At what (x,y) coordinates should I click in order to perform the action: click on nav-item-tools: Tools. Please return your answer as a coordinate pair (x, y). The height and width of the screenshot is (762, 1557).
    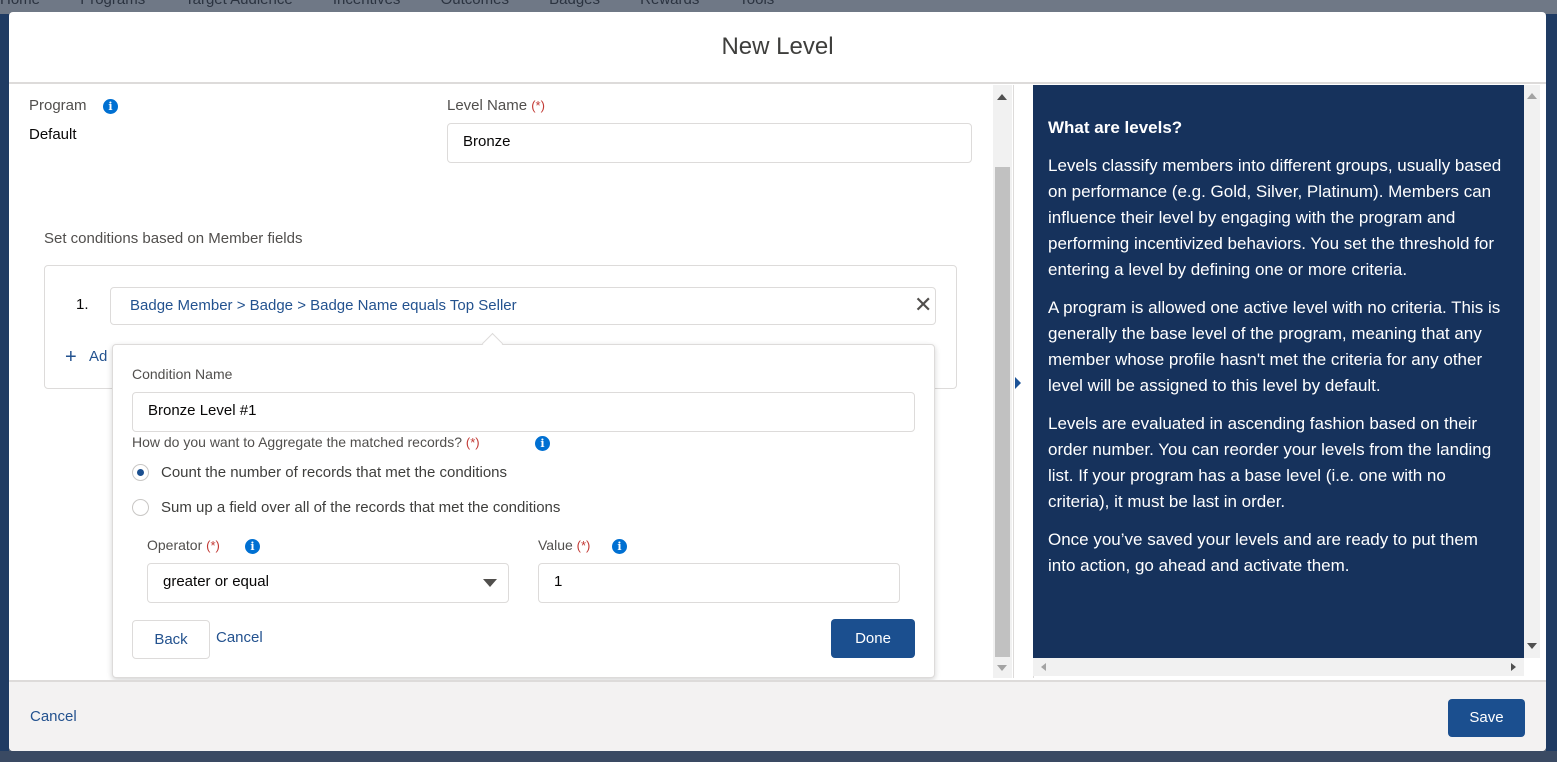
    Looking at the image, I should click on (756, 4).